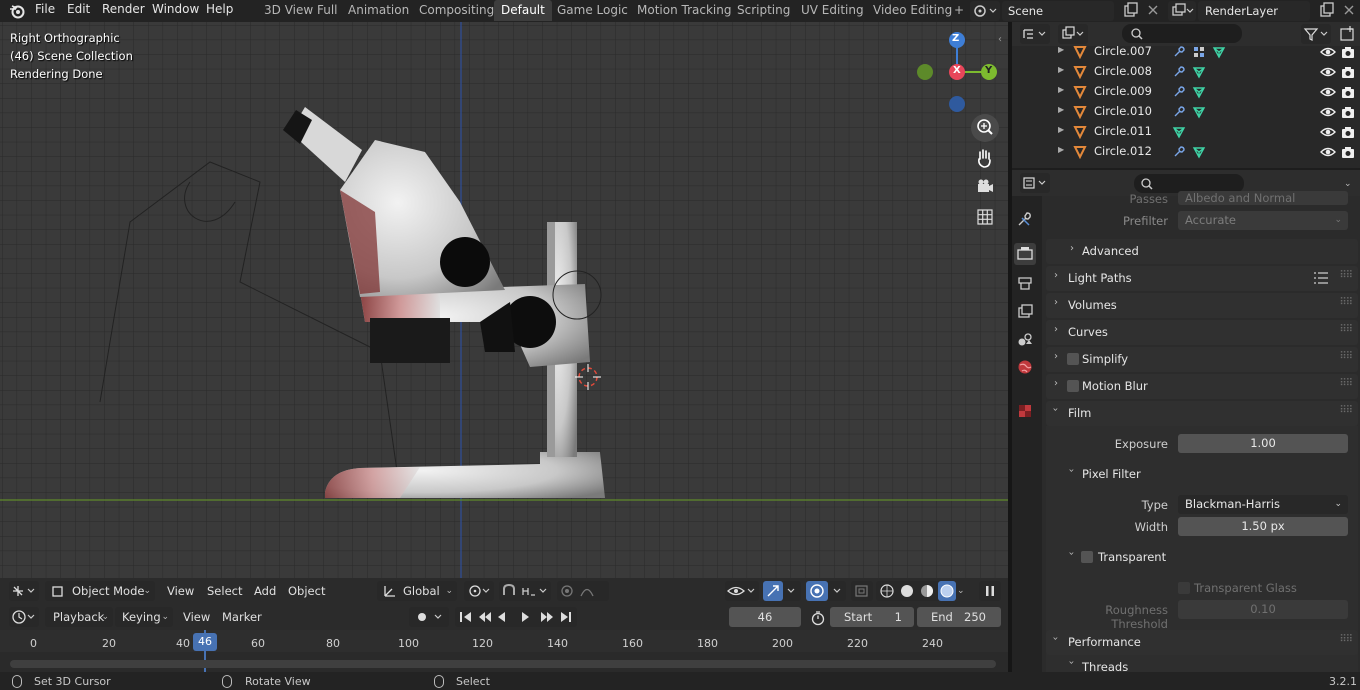  I want to click on copy-view-layer-icon, so click(1327, 10).